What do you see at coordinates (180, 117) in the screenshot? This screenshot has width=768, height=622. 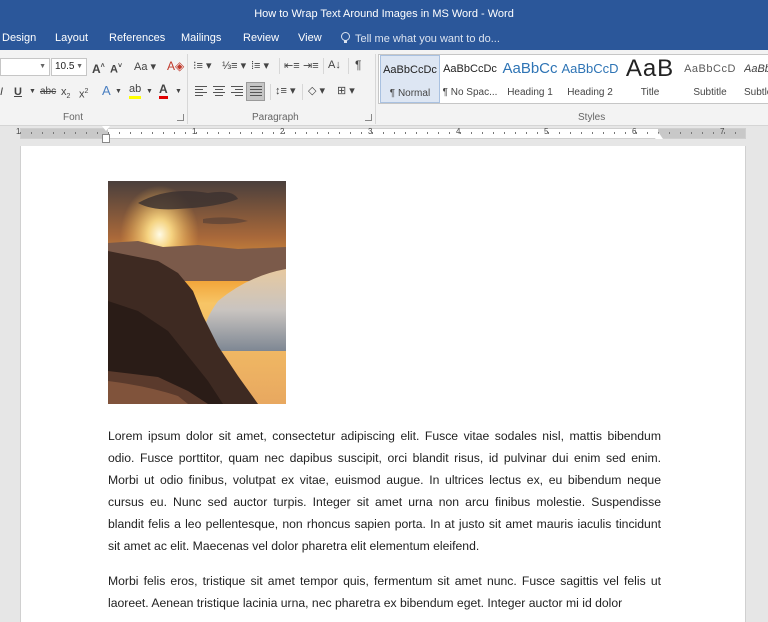 I see `font-dialog-launcher-icon` at bounding box center [180, 117].